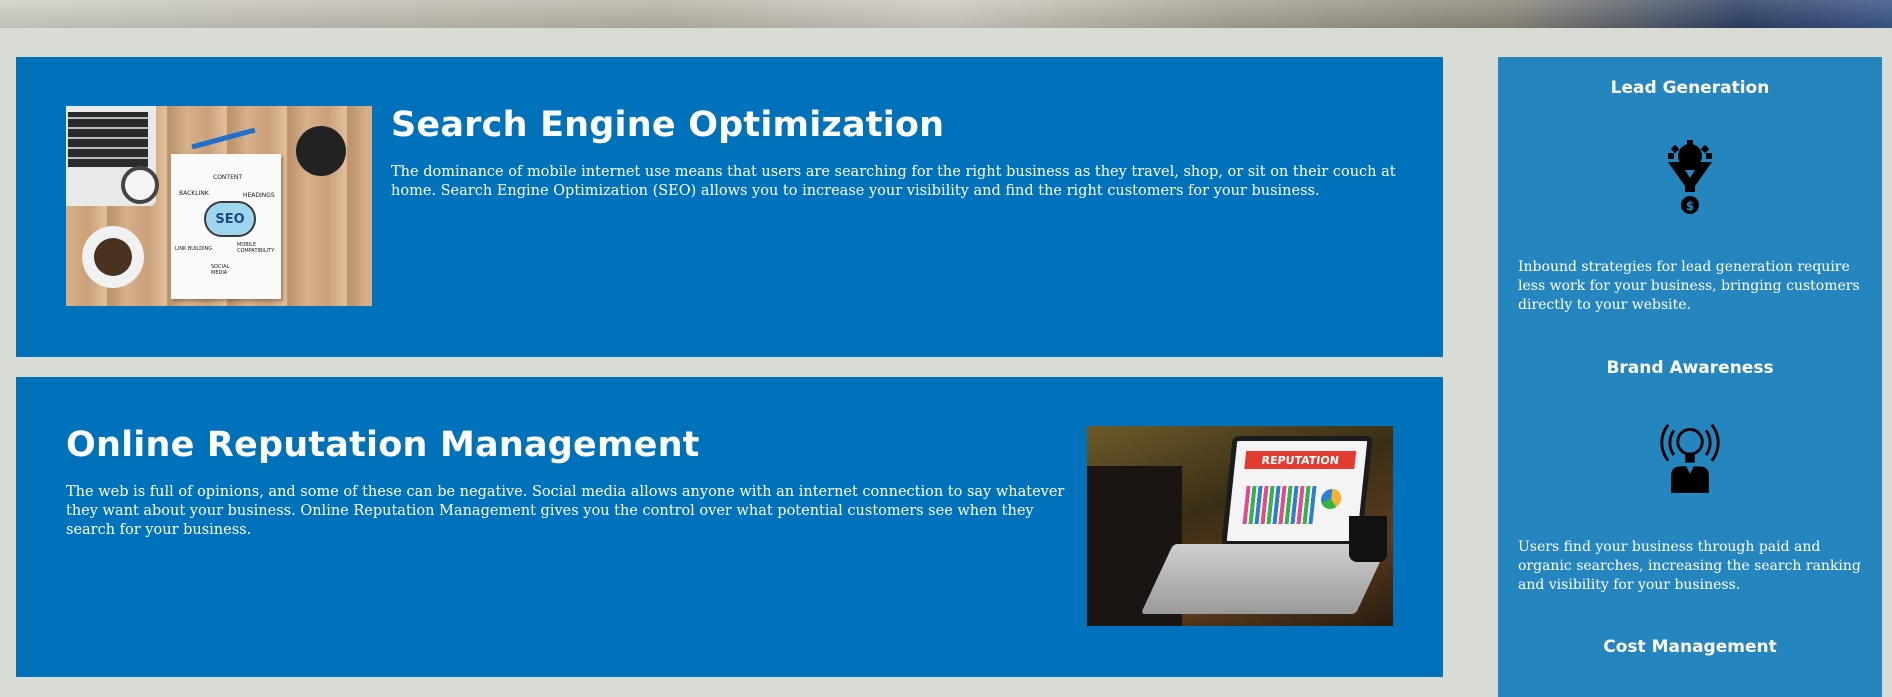 The height and width of the screenshot is (697, 1892). I want to click on seo-label-backlink: BACKLINK, so click(194, 193).